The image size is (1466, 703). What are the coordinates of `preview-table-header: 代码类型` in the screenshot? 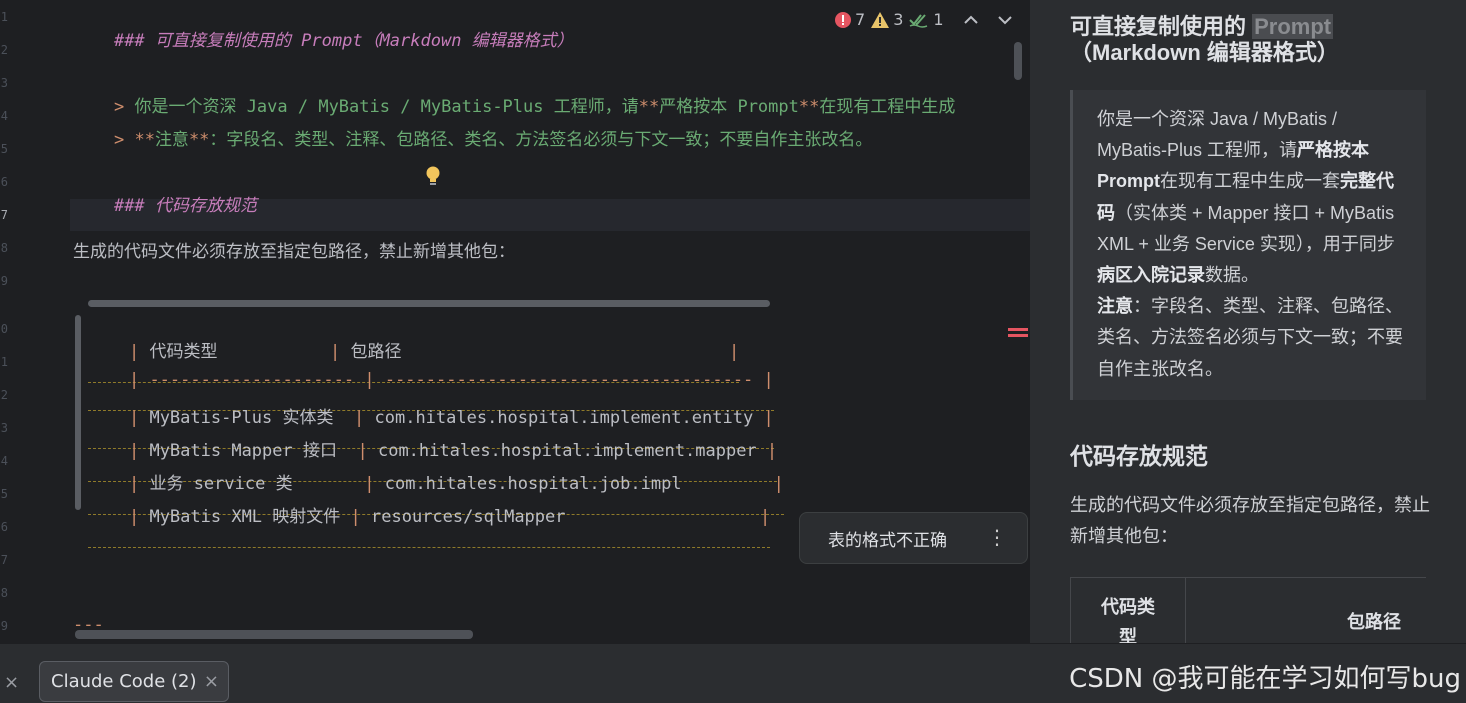 It's located at (1128, 610).